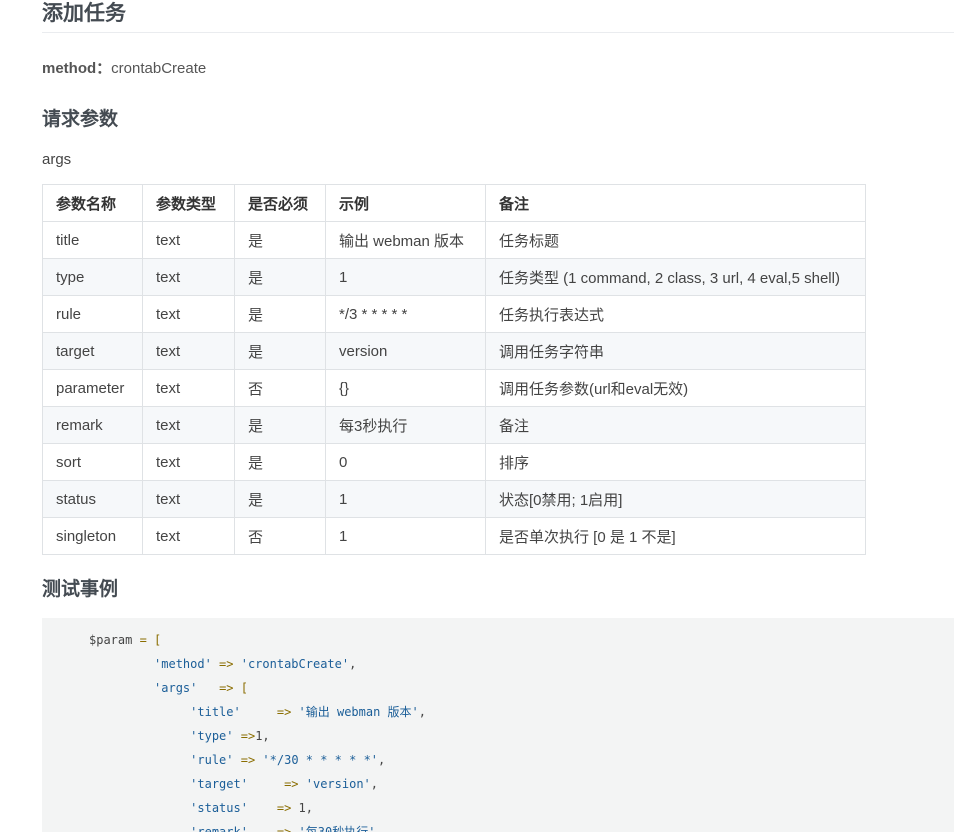 Image resolution: width=954 pixels, height=832 pixels. What do you see at coordinates (219, 808) in the screenshot?
I see `code-token: 'status'` at bounding box center [219, 808].